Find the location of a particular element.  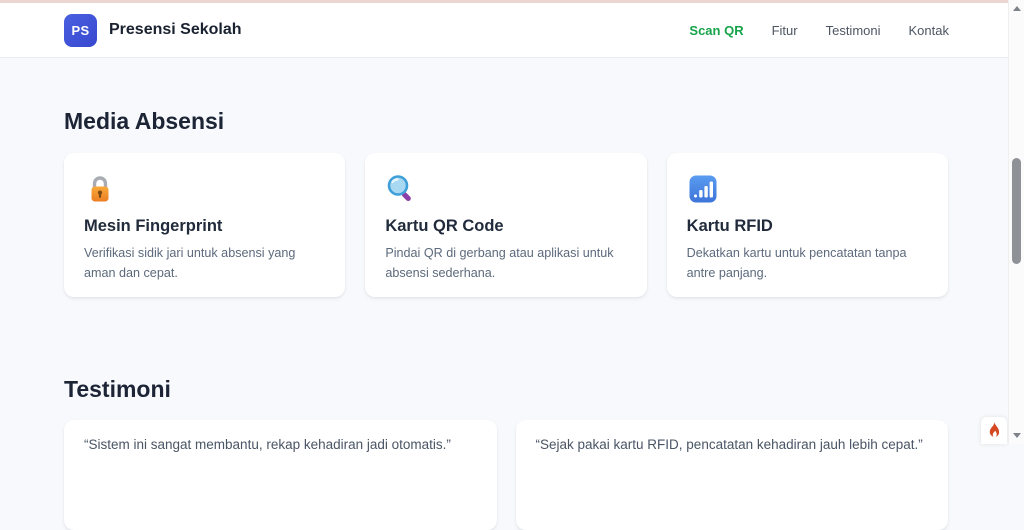

lock-icon is located at coordinates (100, 189).